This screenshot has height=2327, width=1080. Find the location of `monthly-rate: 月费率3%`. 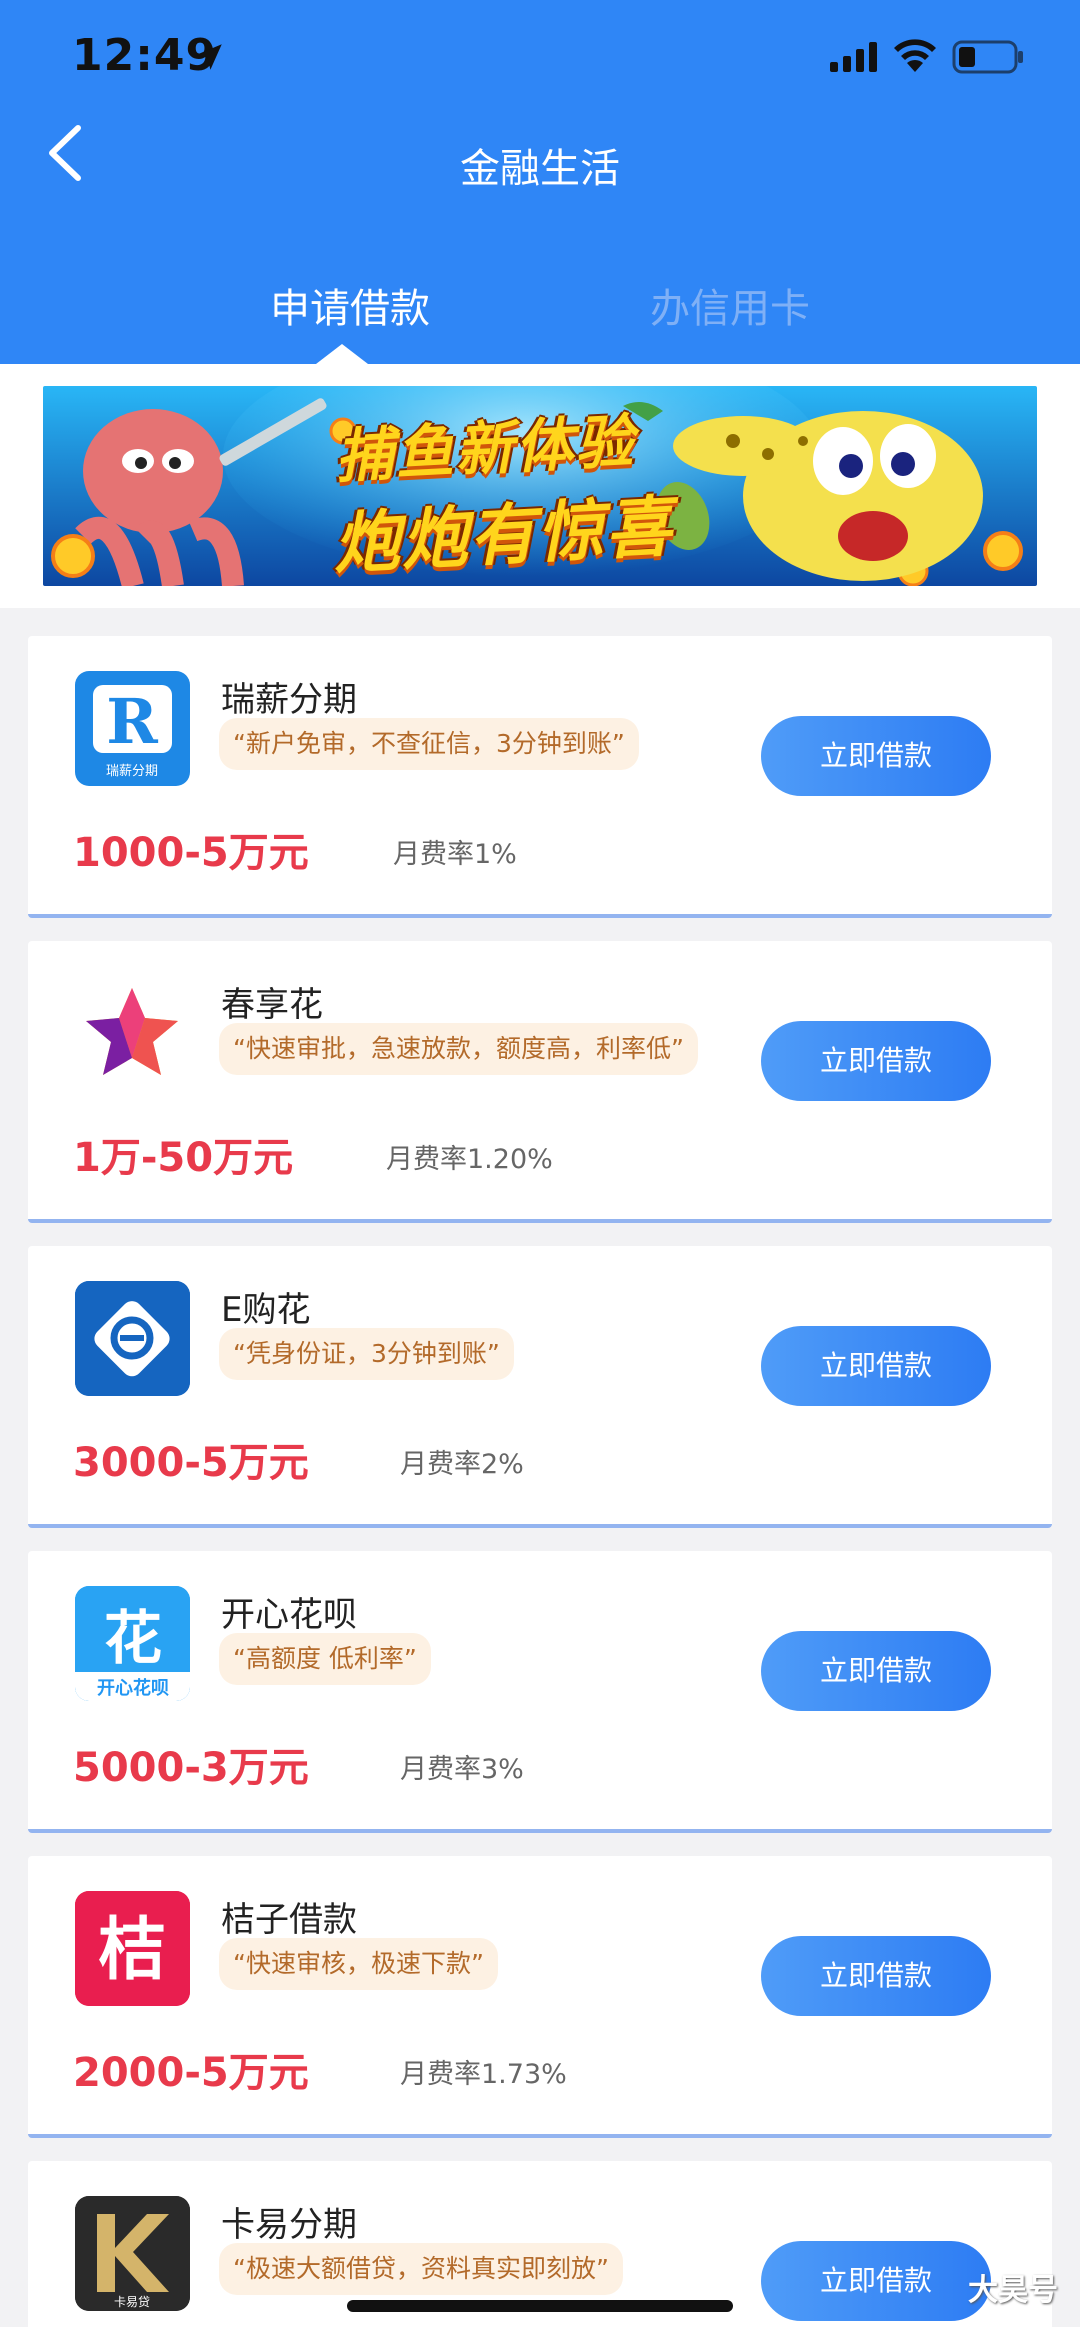

monthly-rate: 月费率3% is located at coordinates (462, 1769).